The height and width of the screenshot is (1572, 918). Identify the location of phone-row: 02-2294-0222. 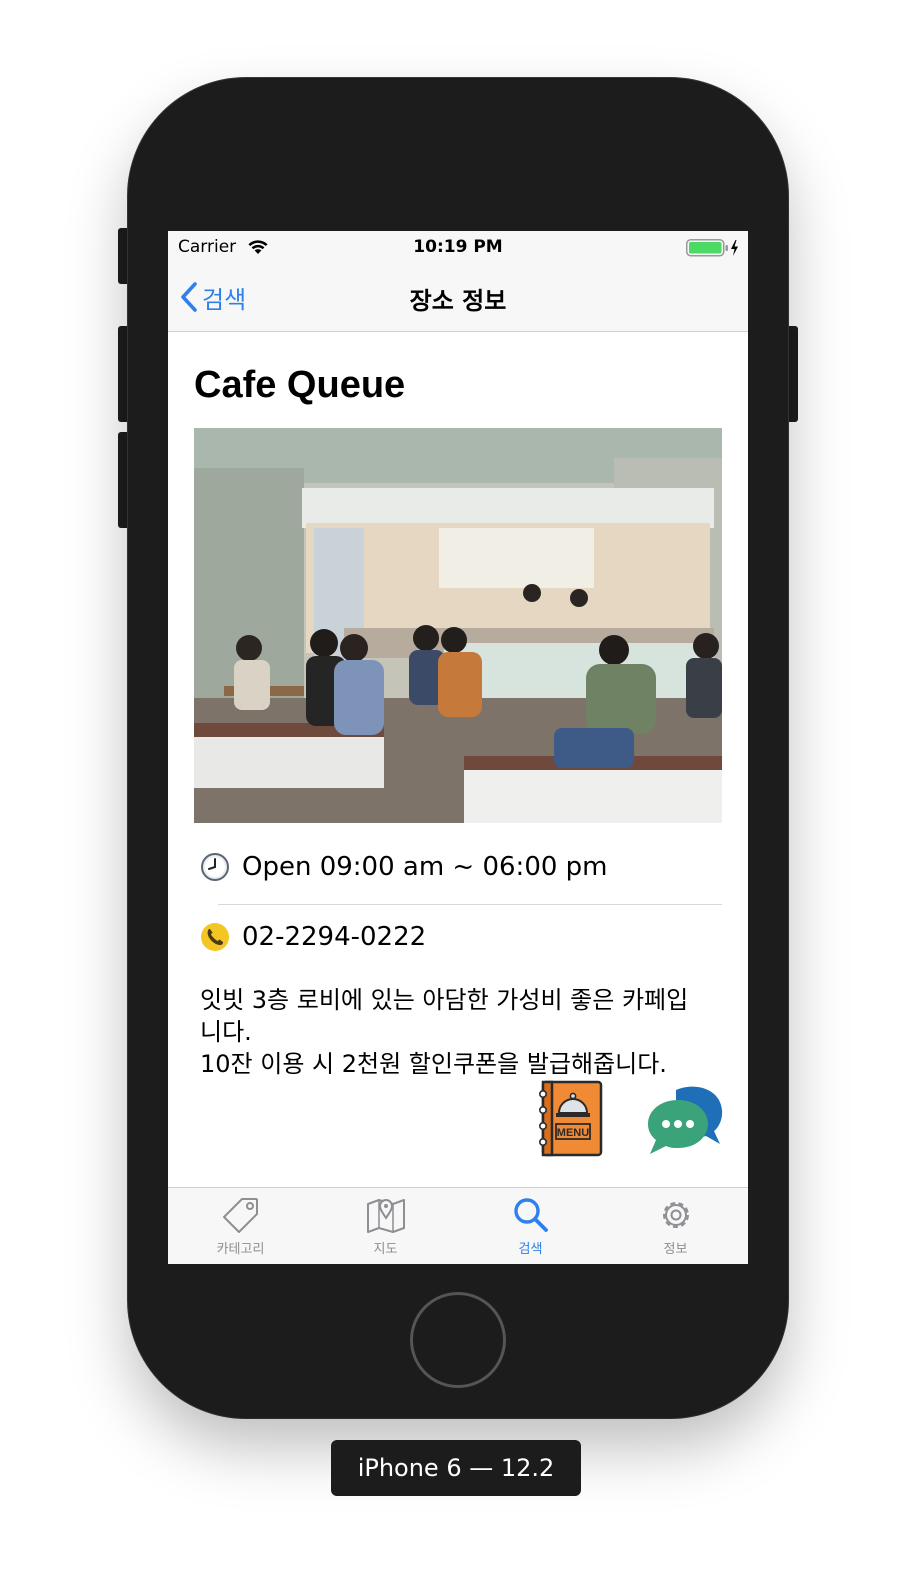
(313, 937).